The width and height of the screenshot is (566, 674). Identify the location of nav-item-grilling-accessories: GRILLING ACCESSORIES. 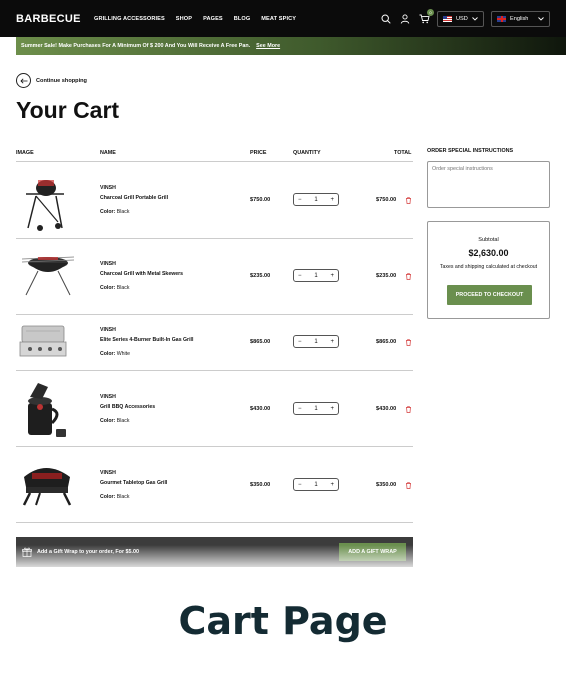
(129, 19).